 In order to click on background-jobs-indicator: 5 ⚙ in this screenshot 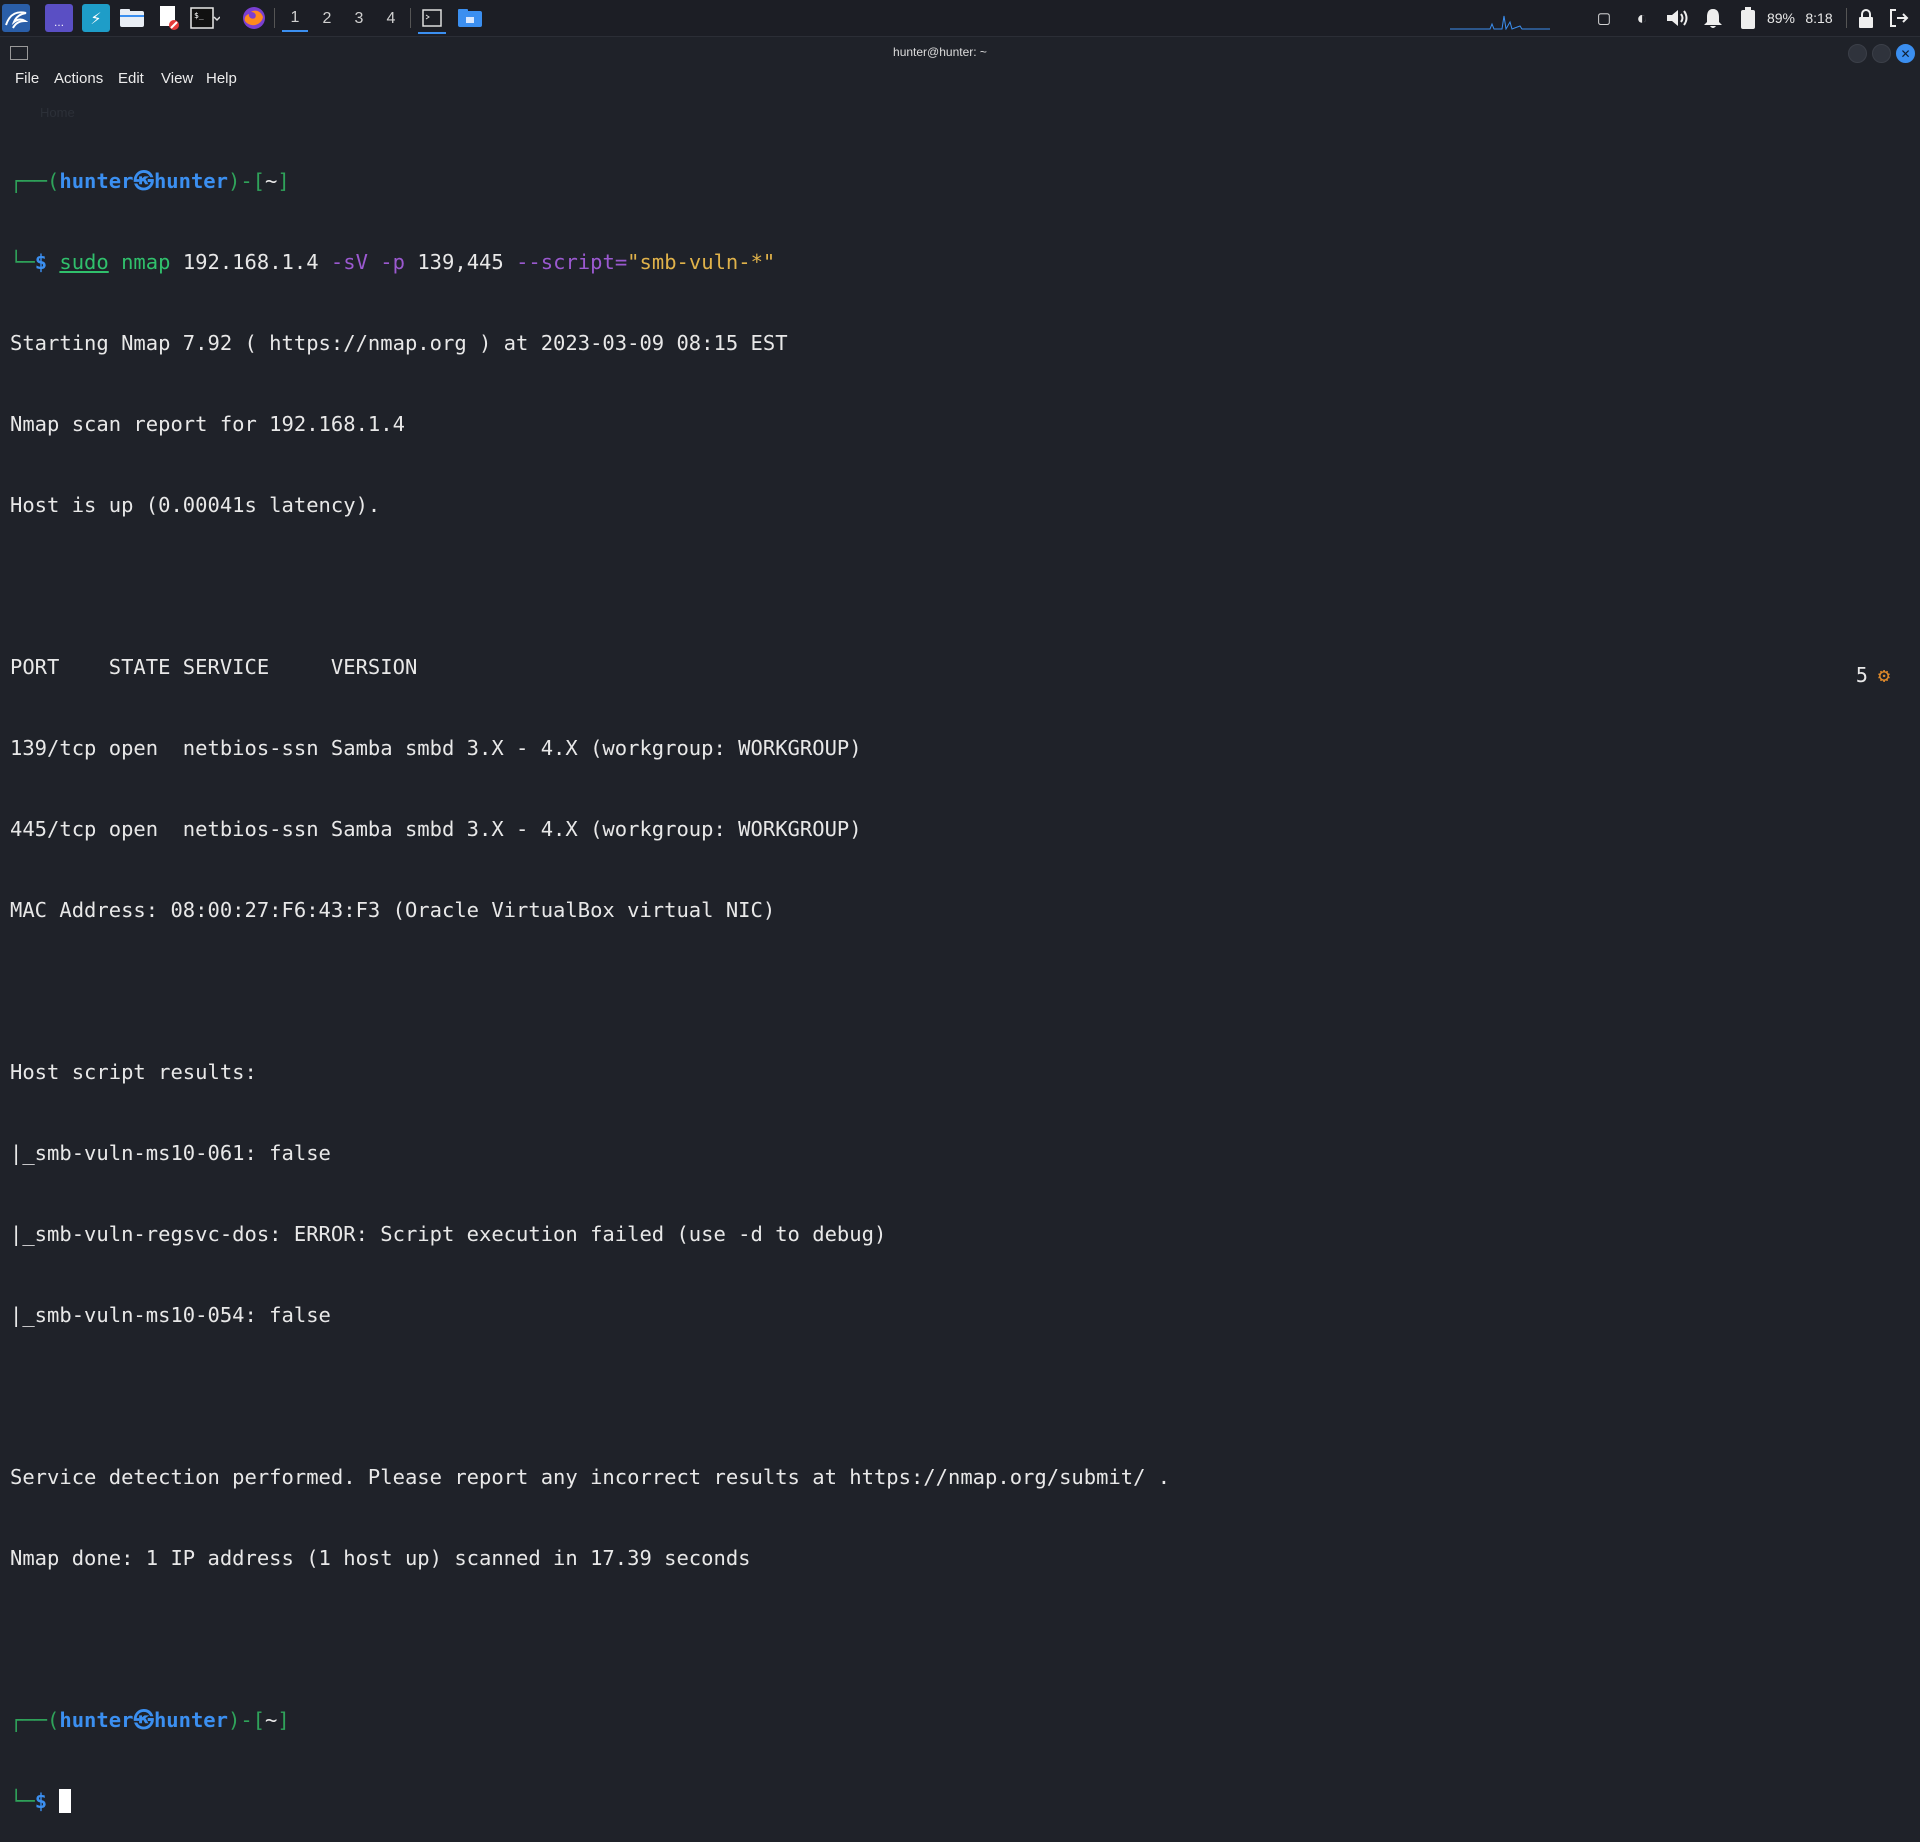, I will do `click(1873, 675)`.